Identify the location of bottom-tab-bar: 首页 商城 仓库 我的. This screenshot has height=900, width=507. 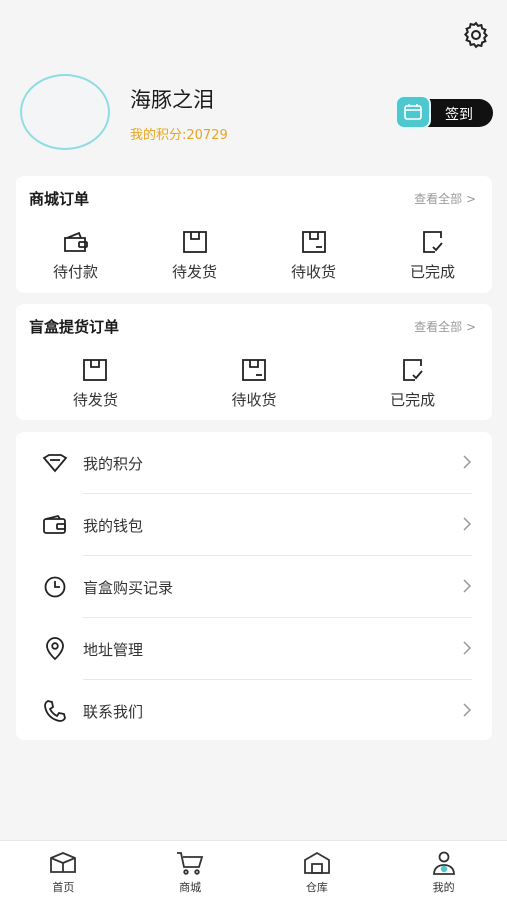
(253, 870).